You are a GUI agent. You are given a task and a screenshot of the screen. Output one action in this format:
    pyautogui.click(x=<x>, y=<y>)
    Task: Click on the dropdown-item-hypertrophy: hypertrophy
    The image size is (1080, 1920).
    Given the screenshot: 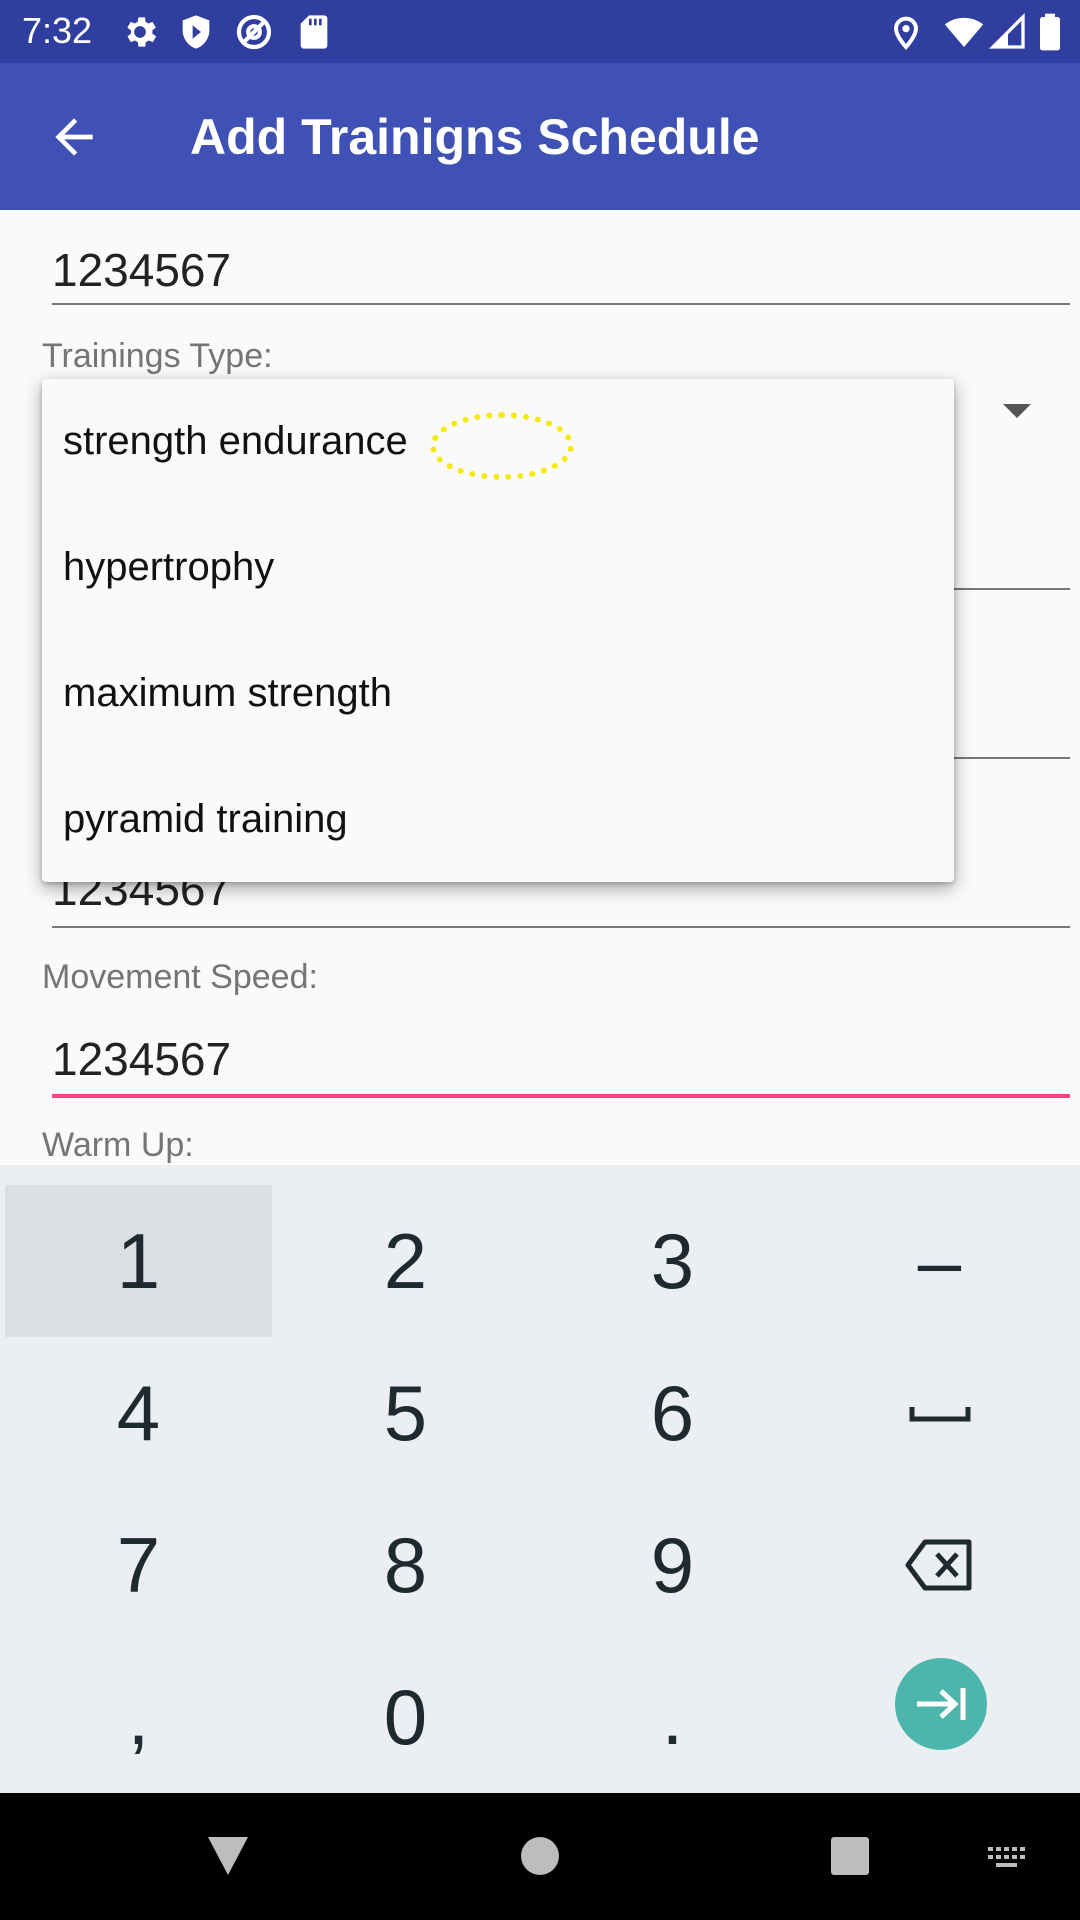 What is the action you would take?
    pyautogui.click(x=168, y=567)
    